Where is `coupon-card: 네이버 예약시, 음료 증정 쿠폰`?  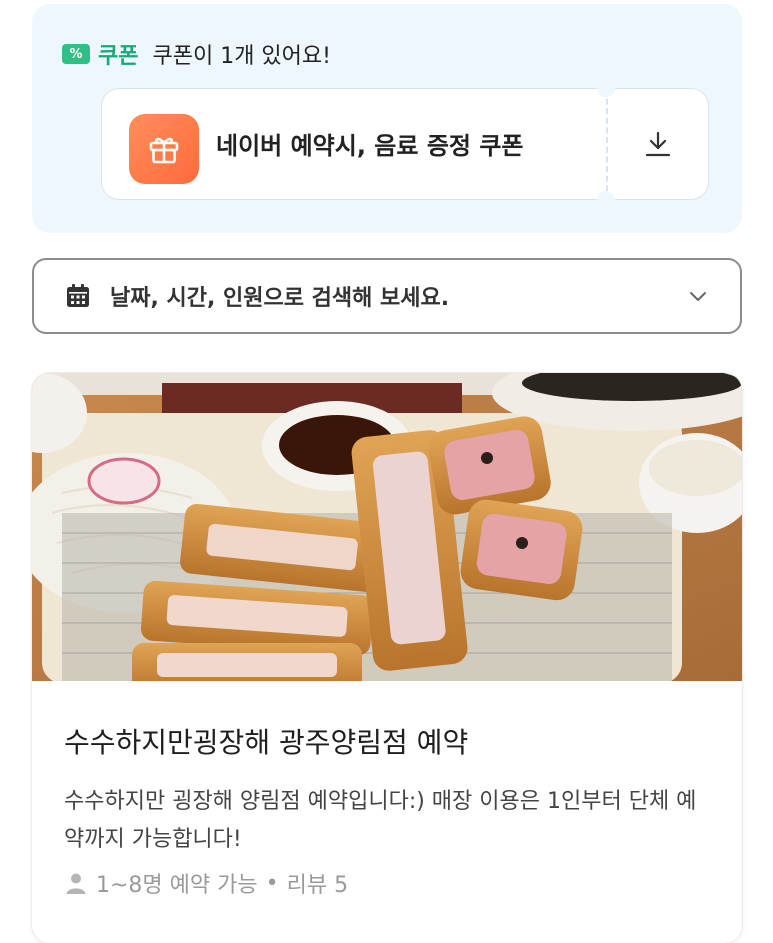 coupon-card: 네이버 예약시, 음료 증정 쿠폰 is located at coordinates (405, 144).